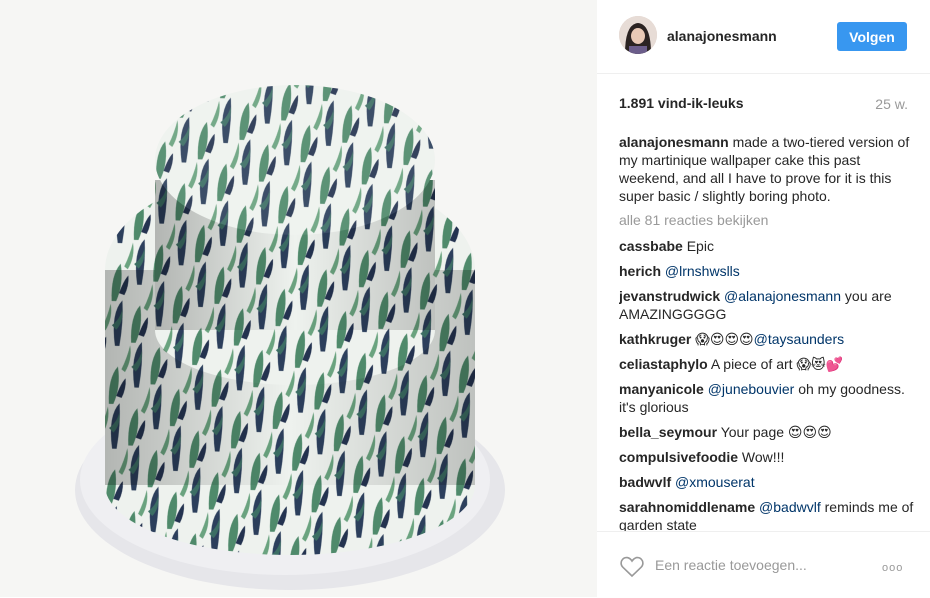 The width and height of the screenshot is (930, 598). What do you see at coordinates (763, 457) in the screenshot?
I see `comment-text: Wow!!!` at bounding box center [763, 457].